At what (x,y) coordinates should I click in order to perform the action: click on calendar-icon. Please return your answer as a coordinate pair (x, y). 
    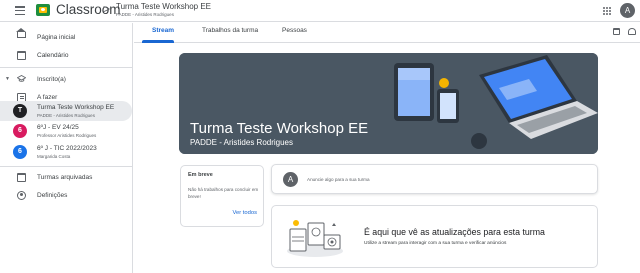
    Looking at the image, I should click on (21, 55).